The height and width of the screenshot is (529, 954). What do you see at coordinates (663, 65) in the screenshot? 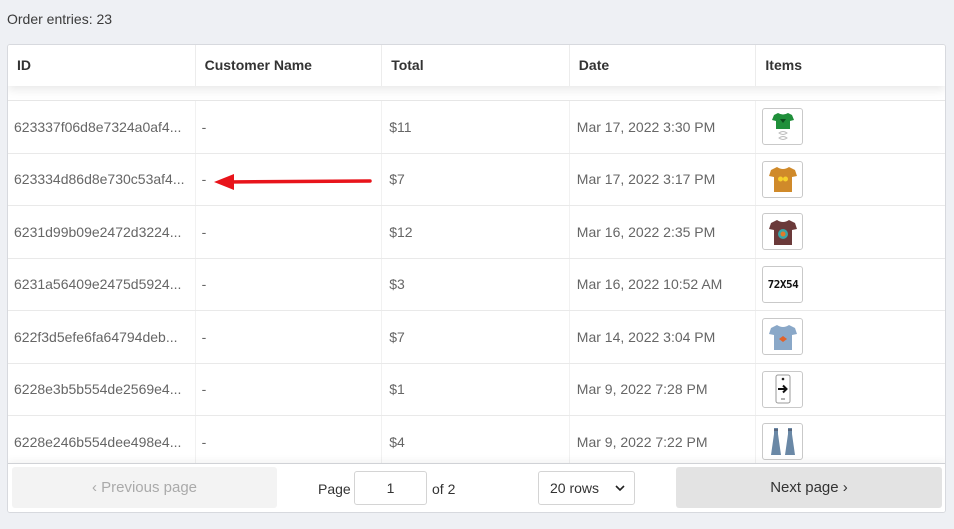
I see `column-header-date: Date` at bounding box center [663, 65].